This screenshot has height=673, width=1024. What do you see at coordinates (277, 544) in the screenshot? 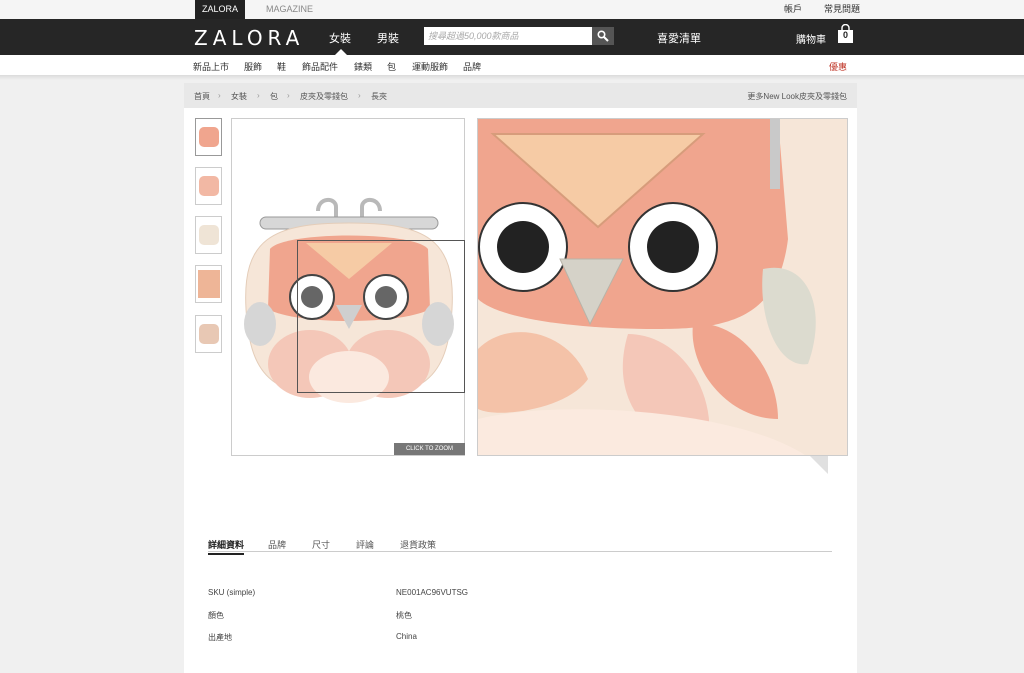
I see `tab-brand: 品牌` at bounding box center [277, 544].